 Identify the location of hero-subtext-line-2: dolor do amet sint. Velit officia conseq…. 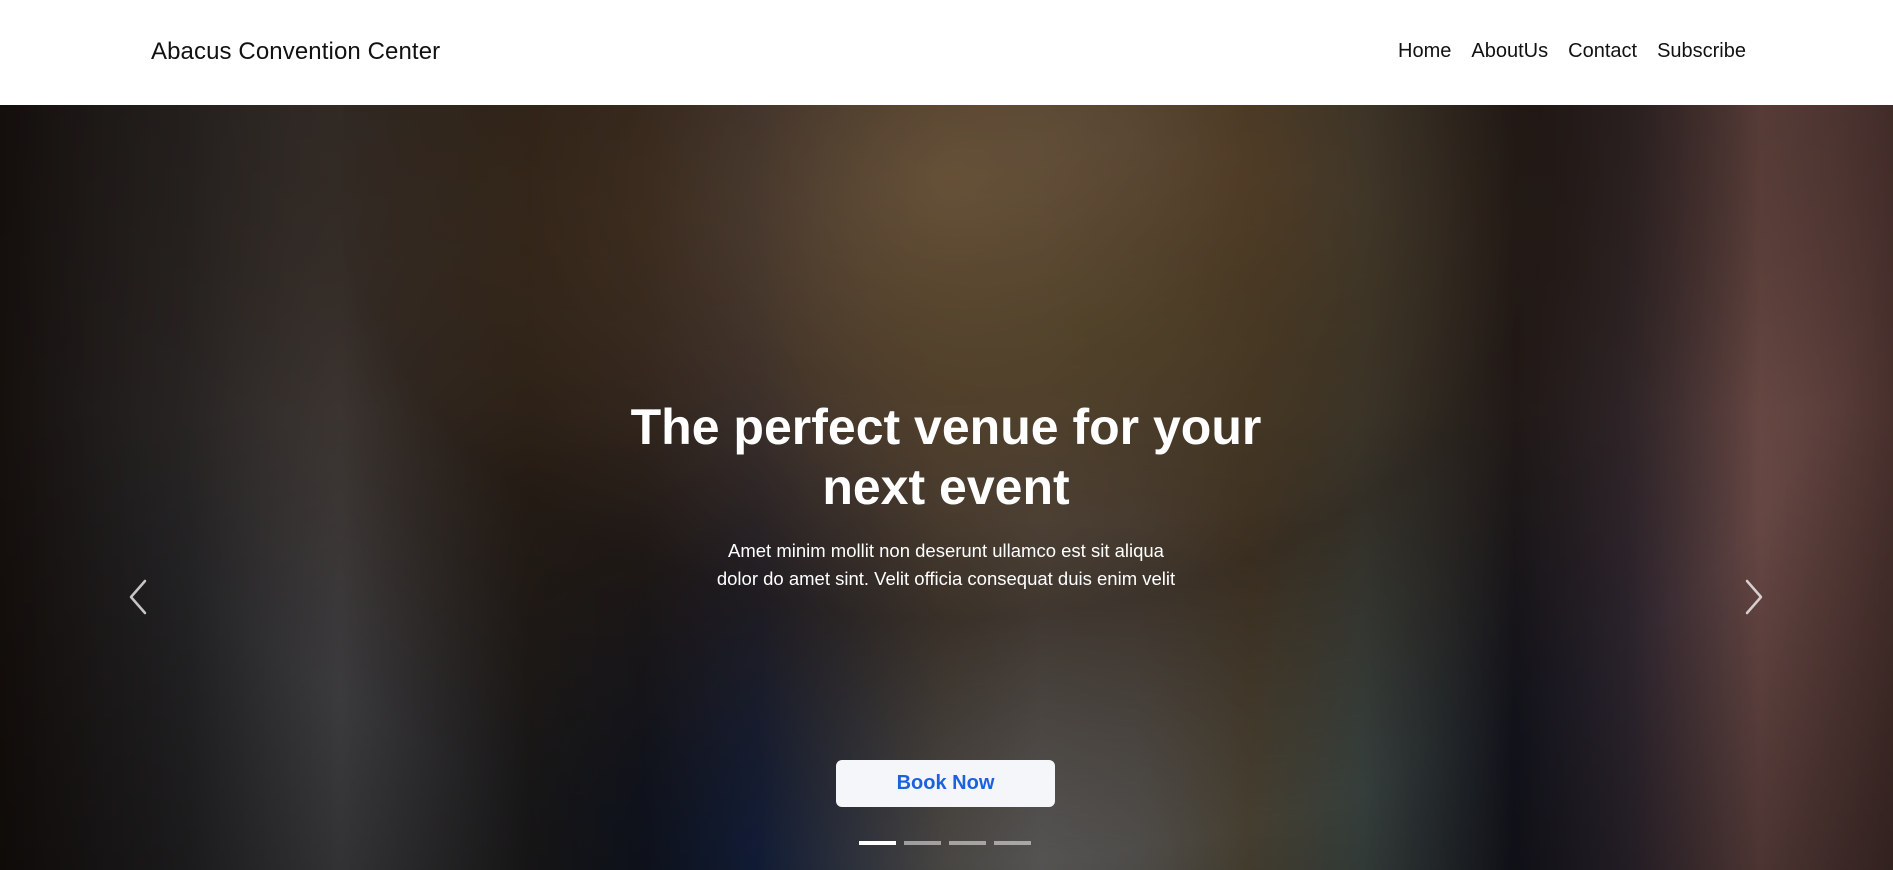
(946, 578).